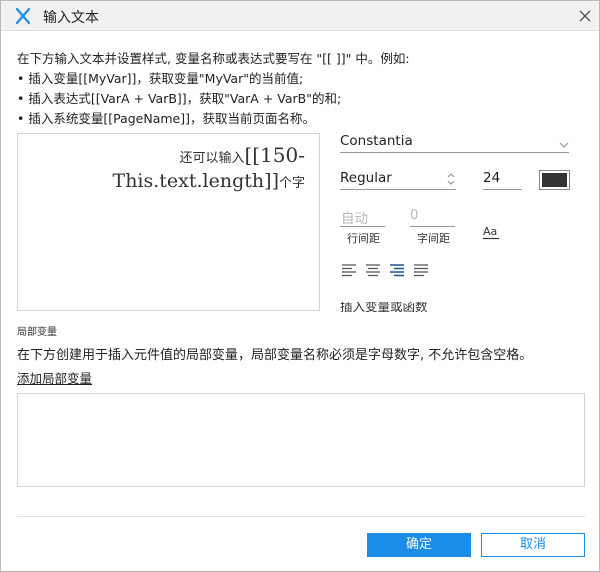  What do you see at coordinates (373, 270) in the screenshot?
I see `align-center-icon` at bounding box center [373, 270].